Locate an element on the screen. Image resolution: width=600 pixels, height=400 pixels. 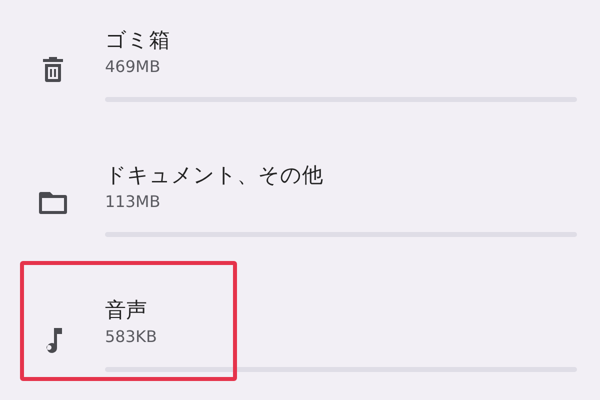
storage-size: 113MB is located at coordinates (132, 202).